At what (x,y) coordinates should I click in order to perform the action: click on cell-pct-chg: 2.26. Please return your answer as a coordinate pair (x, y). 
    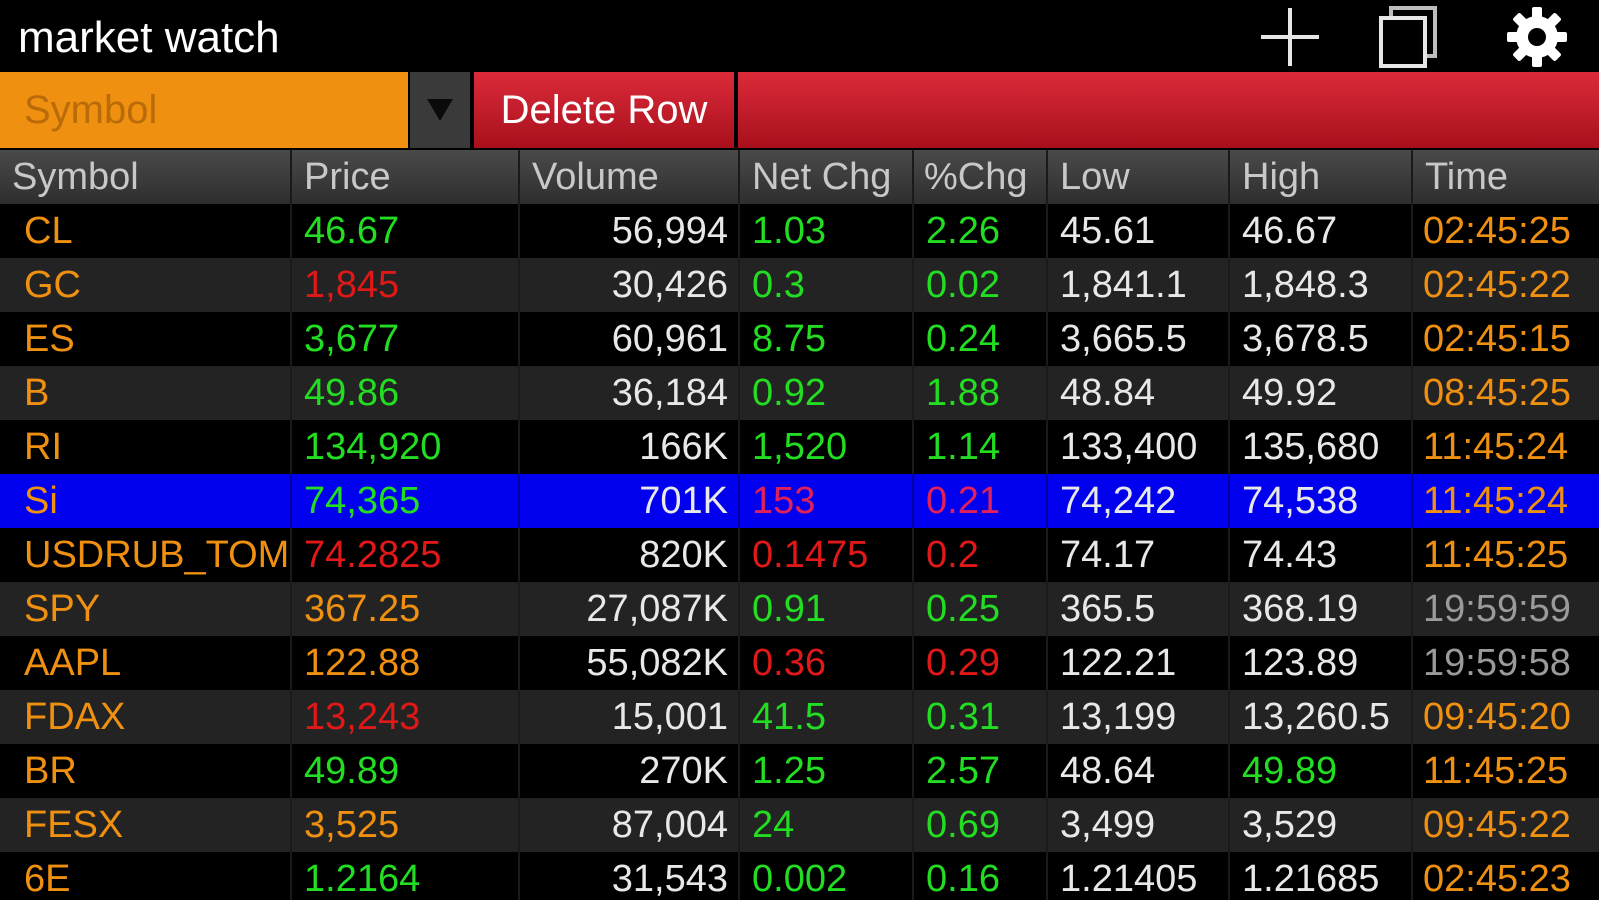
    Looking at the image, I should click on (981, 231).